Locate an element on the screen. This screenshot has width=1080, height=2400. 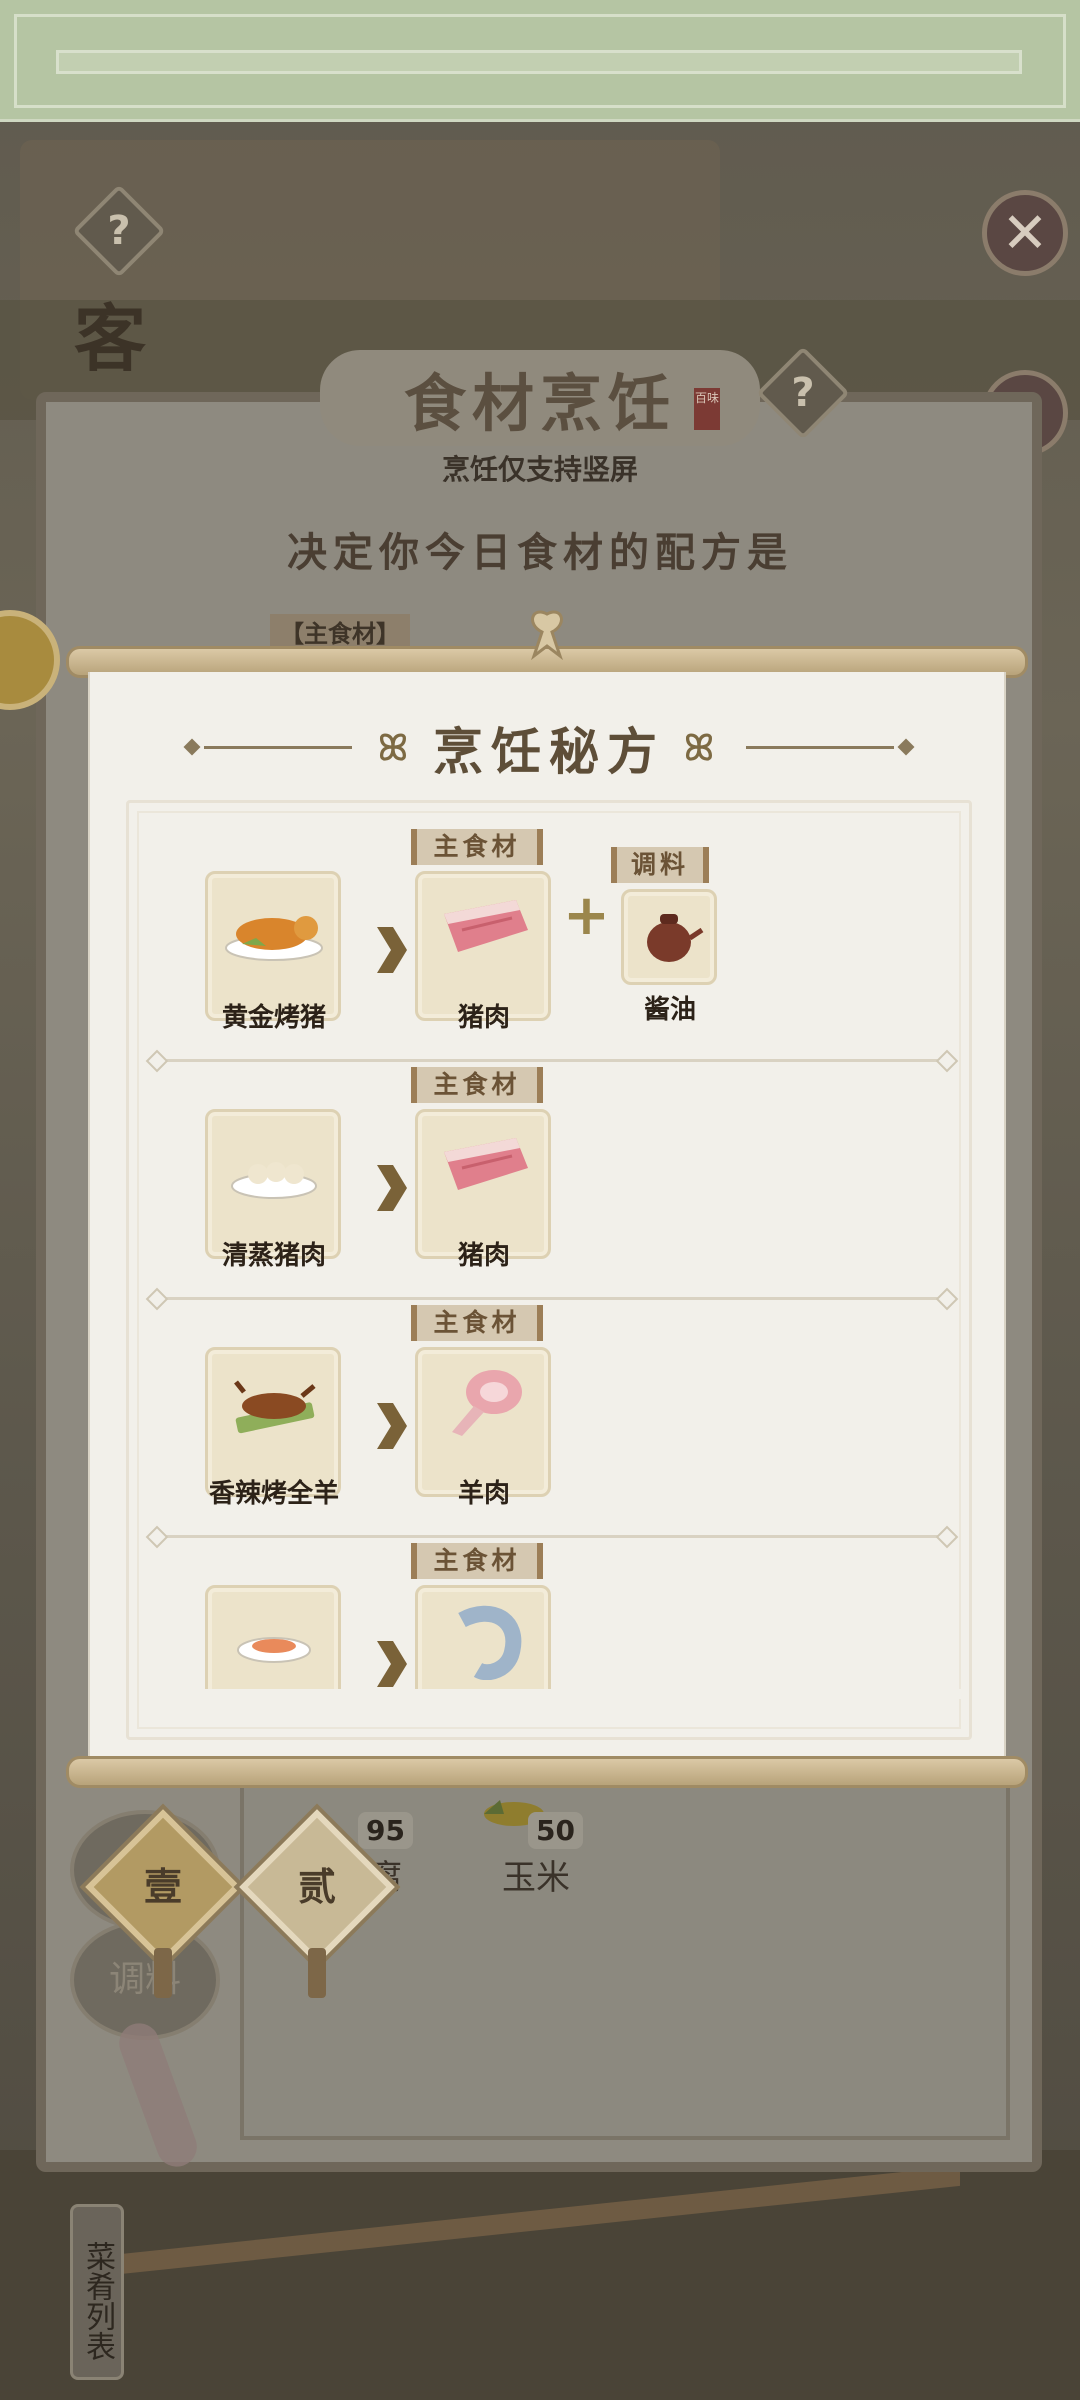
recipe-row: 清蒸猪肉 主食材 猪肉 is located at coordinates (552, 1186).